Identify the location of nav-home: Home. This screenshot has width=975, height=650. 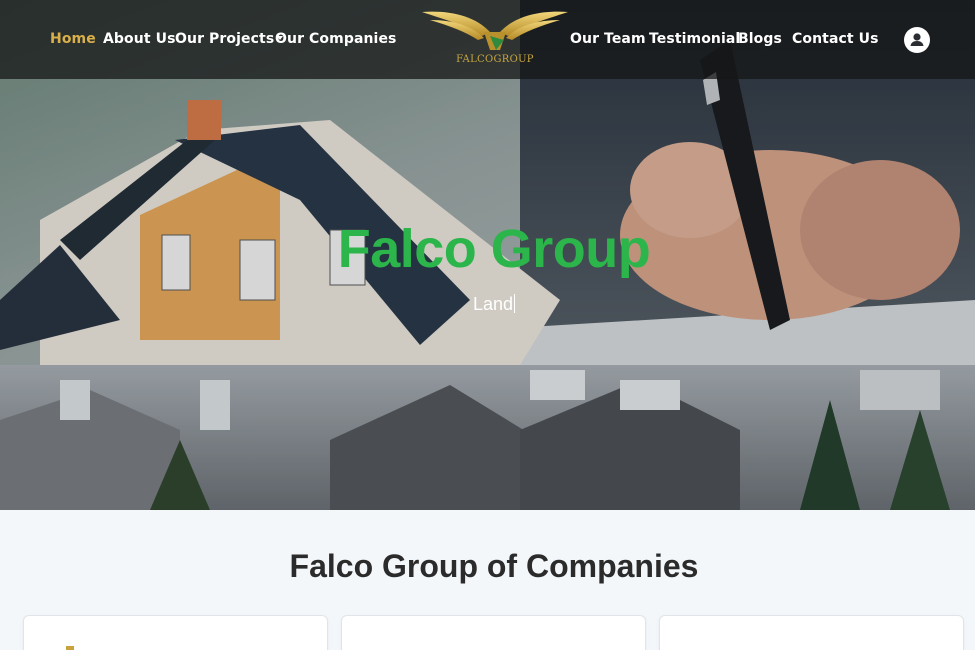
(73, 39).